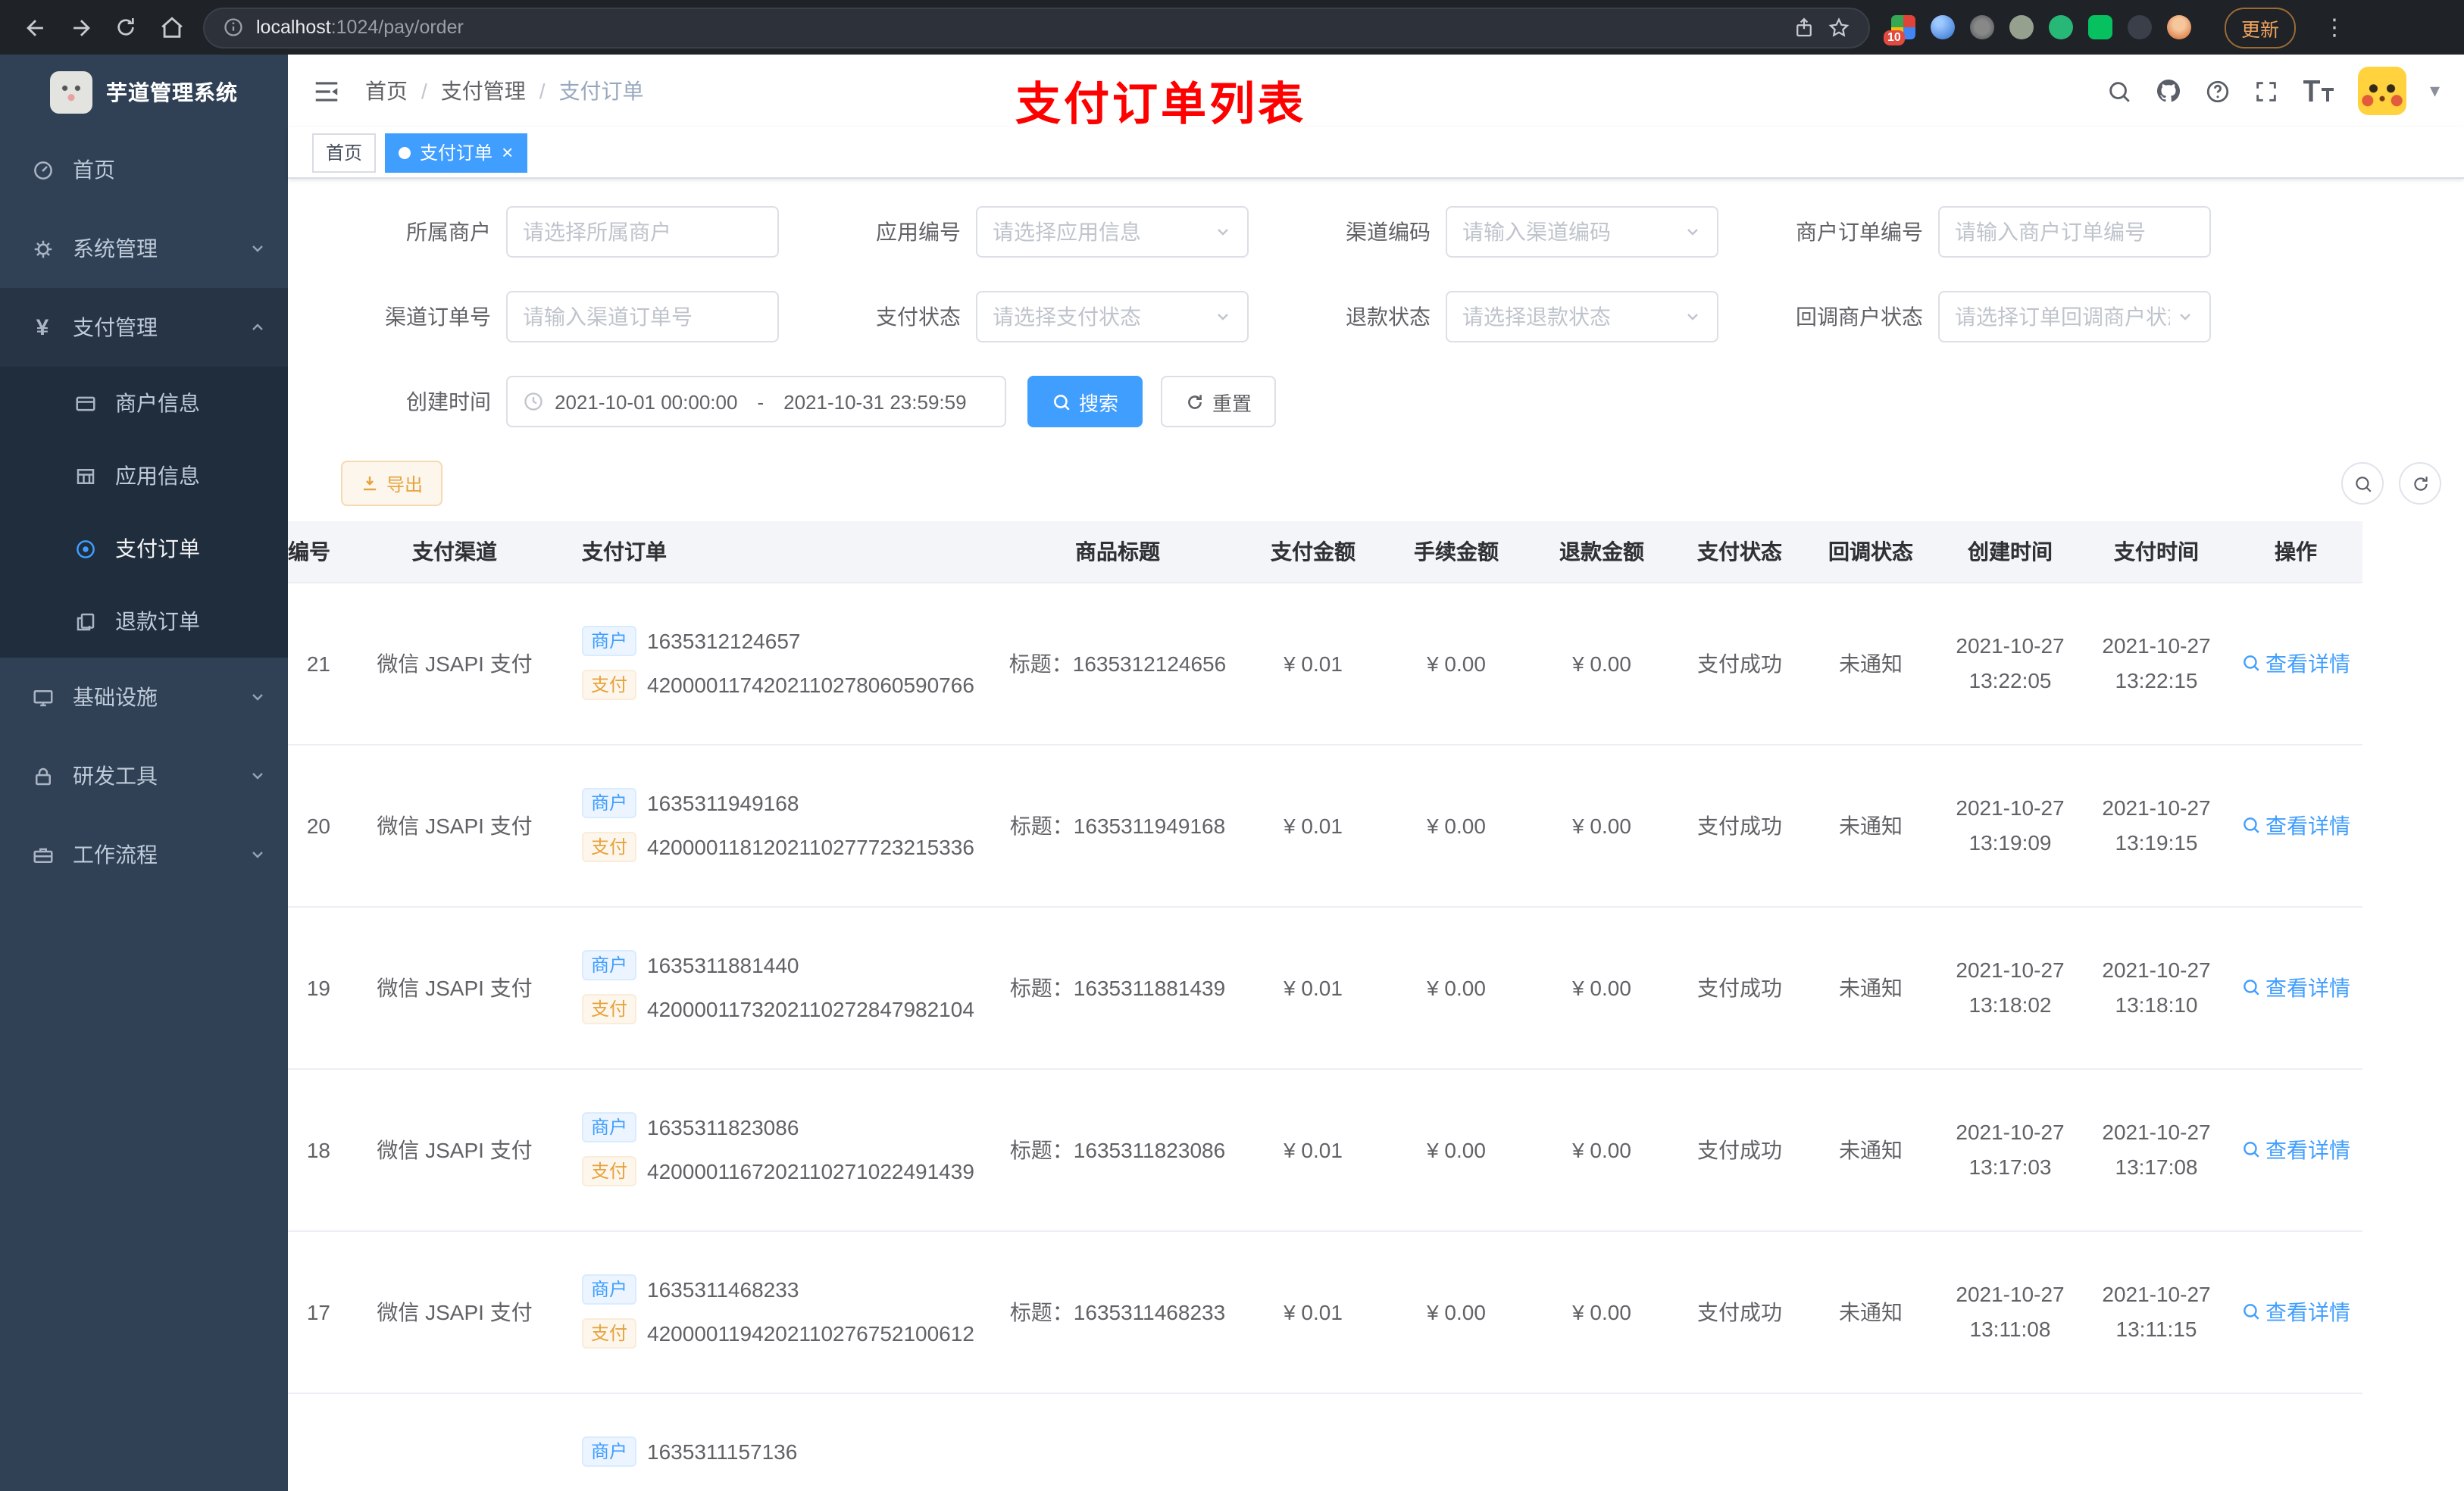 The width and height of the screenshot is (2464, 1491). What do you see at coordinates (455, 1311) in the screenshot?
I see `cell-channel: 微信 JSAPI 支付` at bounding box center [455, 1311].